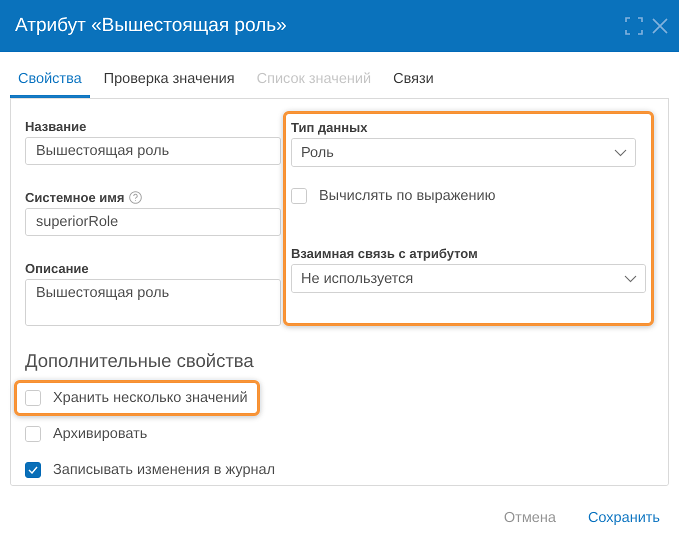 The width and height of the screenshot is (679, 537). What do you see at coordinates (660, 26) in the screenshot?
I see `close-icon` at bounding box center [660, 26].